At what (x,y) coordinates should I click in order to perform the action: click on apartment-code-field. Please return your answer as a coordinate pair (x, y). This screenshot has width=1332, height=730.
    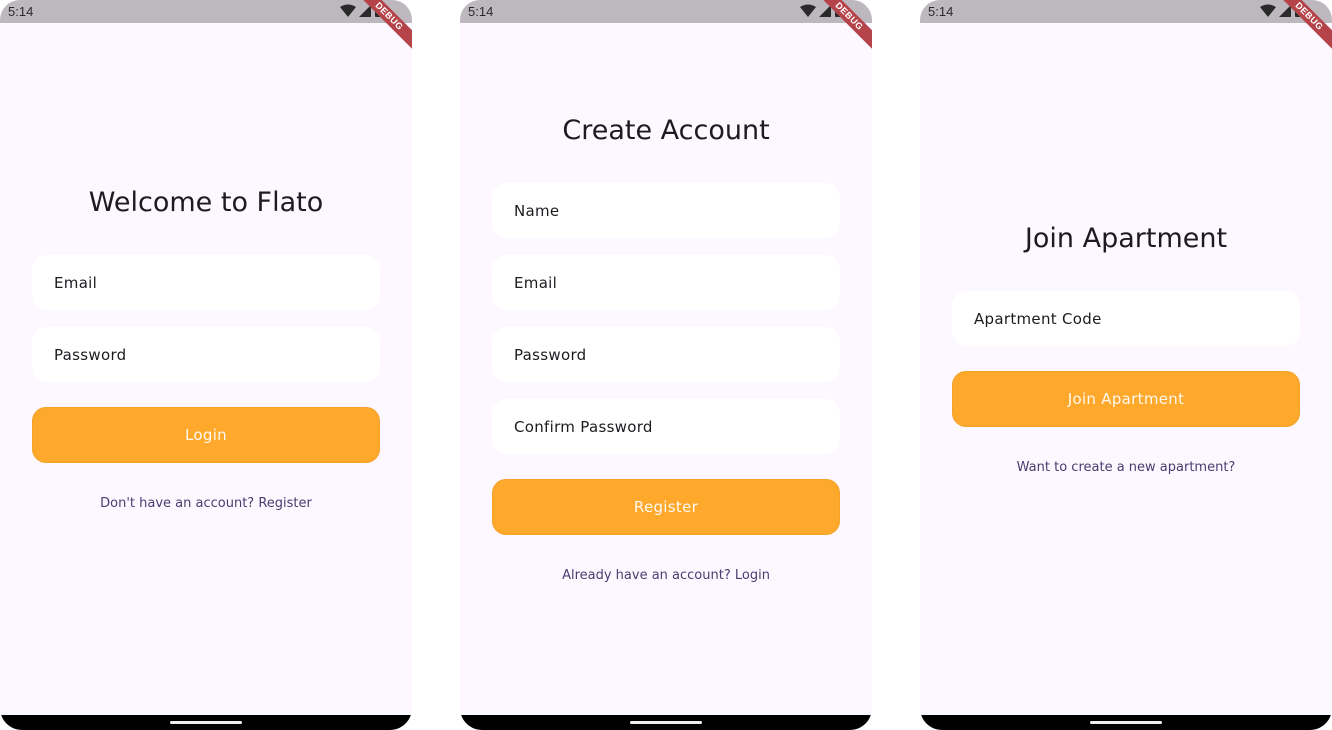
    Looking at the image, I should click on (1126, 318).